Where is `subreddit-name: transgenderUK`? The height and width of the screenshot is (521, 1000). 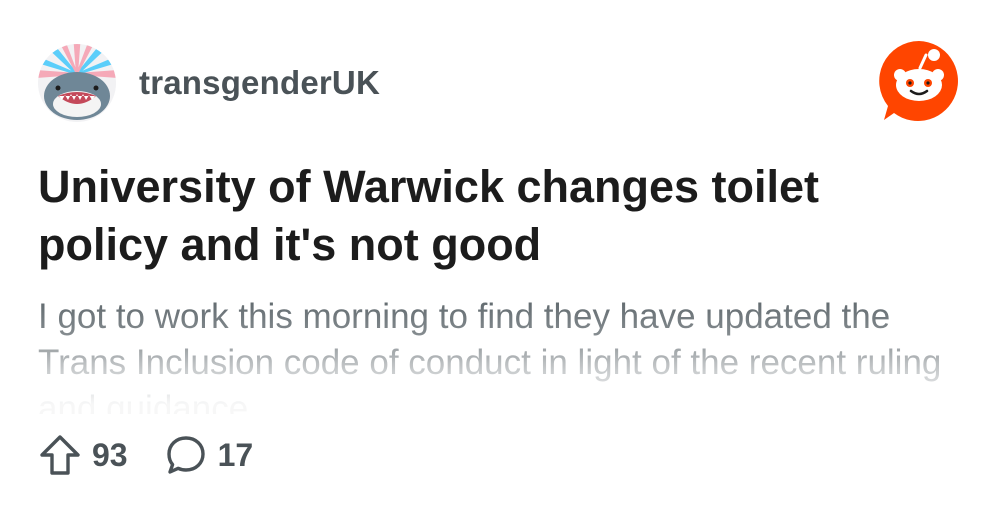 subreddit-name: transgenderUK is located at coordinates (259, 83).